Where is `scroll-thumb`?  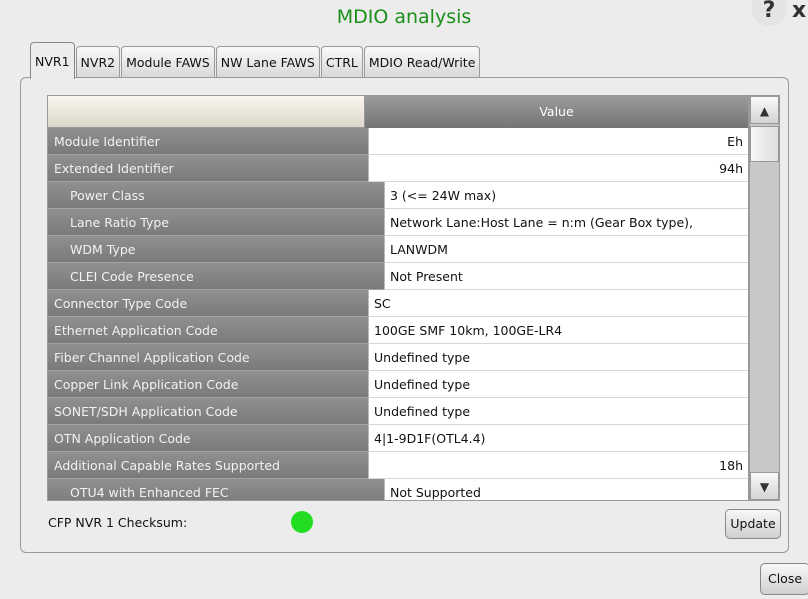
scroll-thumb is located at coordinates (764, 144).